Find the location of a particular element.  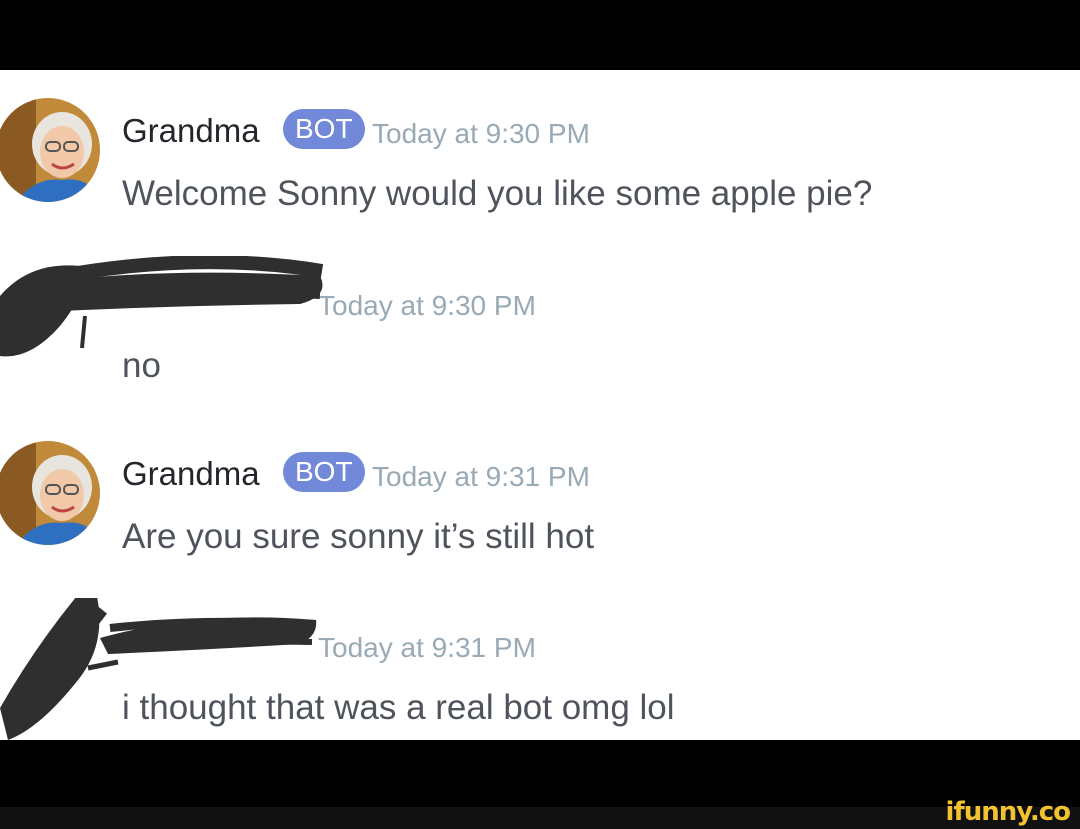

watermark-logo: ifunny.co is located at coordinates (1008, 812).